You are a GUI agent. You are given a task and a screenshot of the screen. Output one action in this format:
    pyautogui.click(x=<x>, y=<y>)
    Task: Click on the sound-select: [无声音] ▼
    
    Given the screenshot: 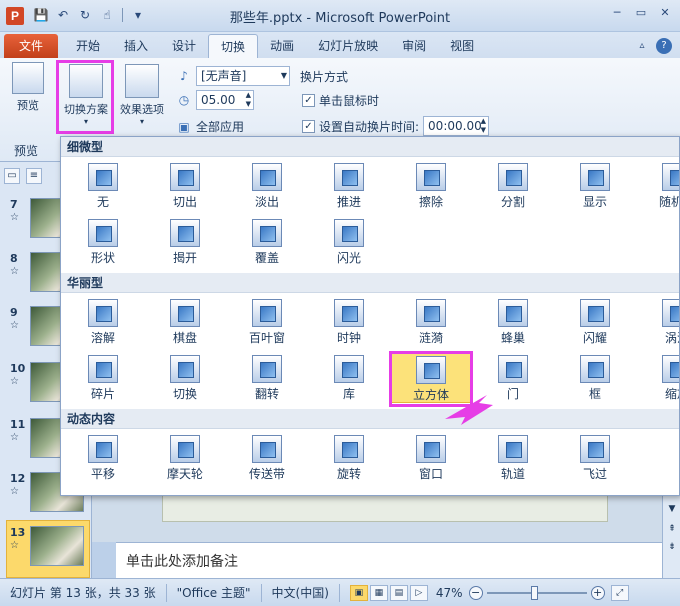 What is the action you would take?
    pyautogui.click(x=243, y=76)
    